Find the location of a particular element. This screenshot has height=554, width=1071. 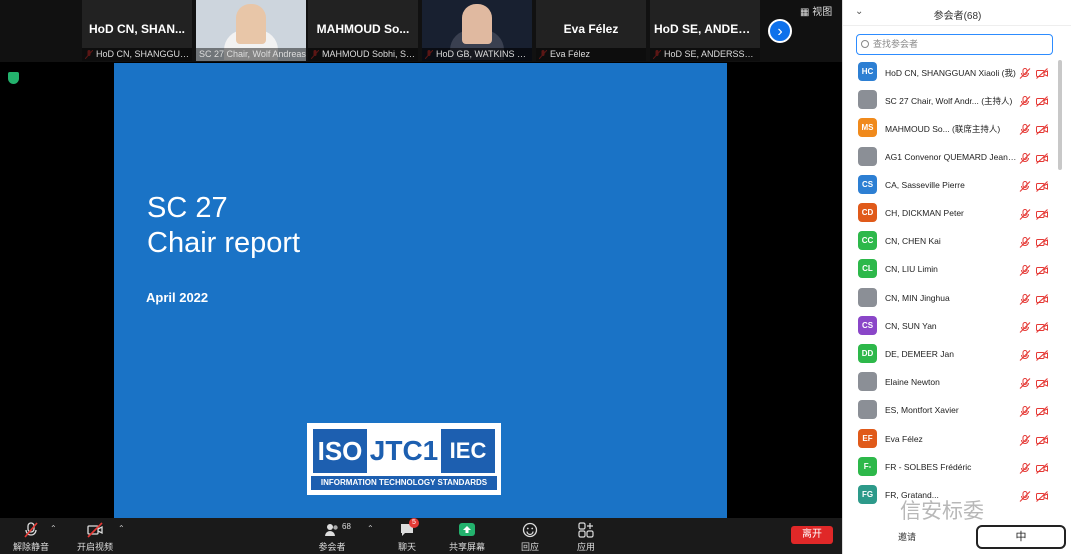

participant-row: DD DE, DEMEER Jan is located at coordinates (953, 354).